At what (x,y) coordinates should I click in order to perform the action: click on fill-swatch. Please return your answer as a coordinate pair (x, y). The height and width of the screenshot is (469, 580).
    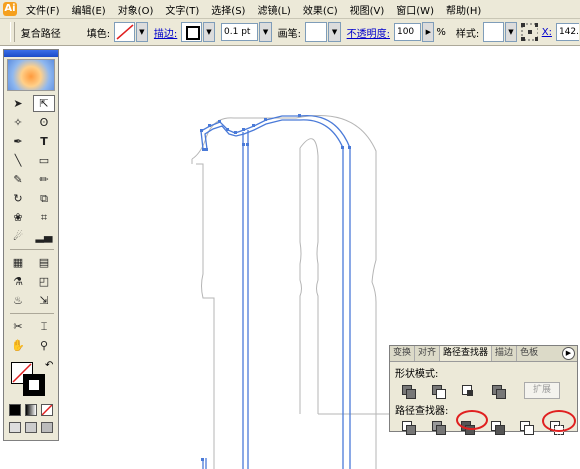
    Looking at the image, I should click on (124, 32).